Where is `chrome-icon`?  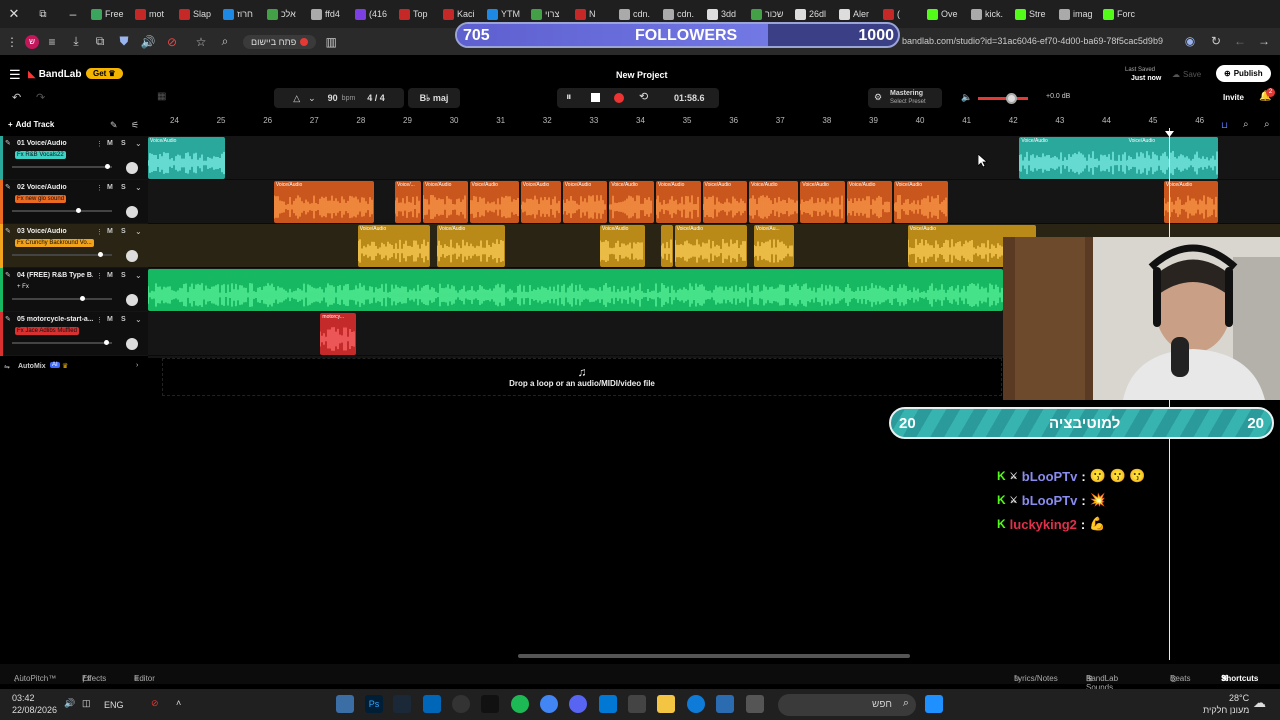 chrome-icon is located at coordinates (549, 704).